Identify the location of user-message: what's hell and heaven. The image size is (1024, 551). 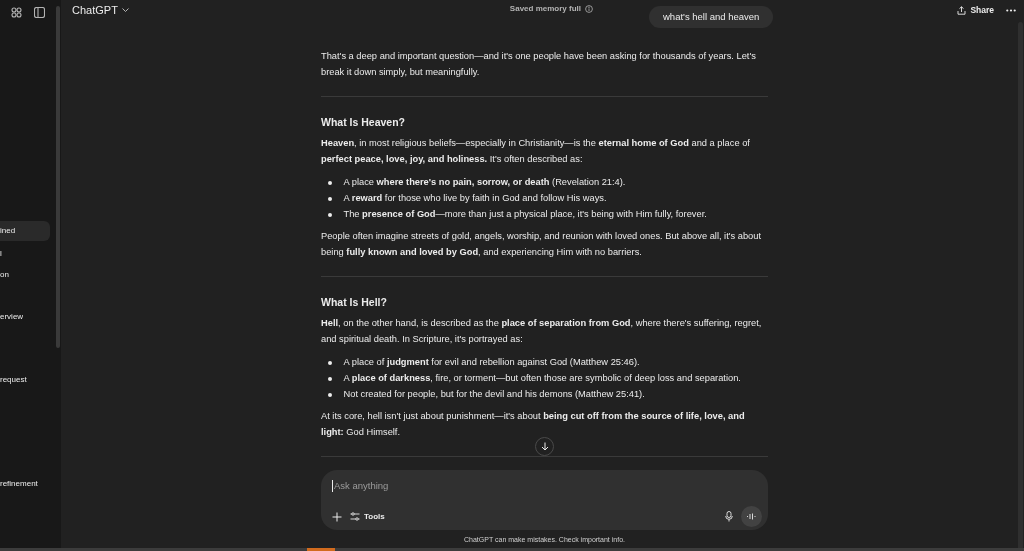
(711, 17).